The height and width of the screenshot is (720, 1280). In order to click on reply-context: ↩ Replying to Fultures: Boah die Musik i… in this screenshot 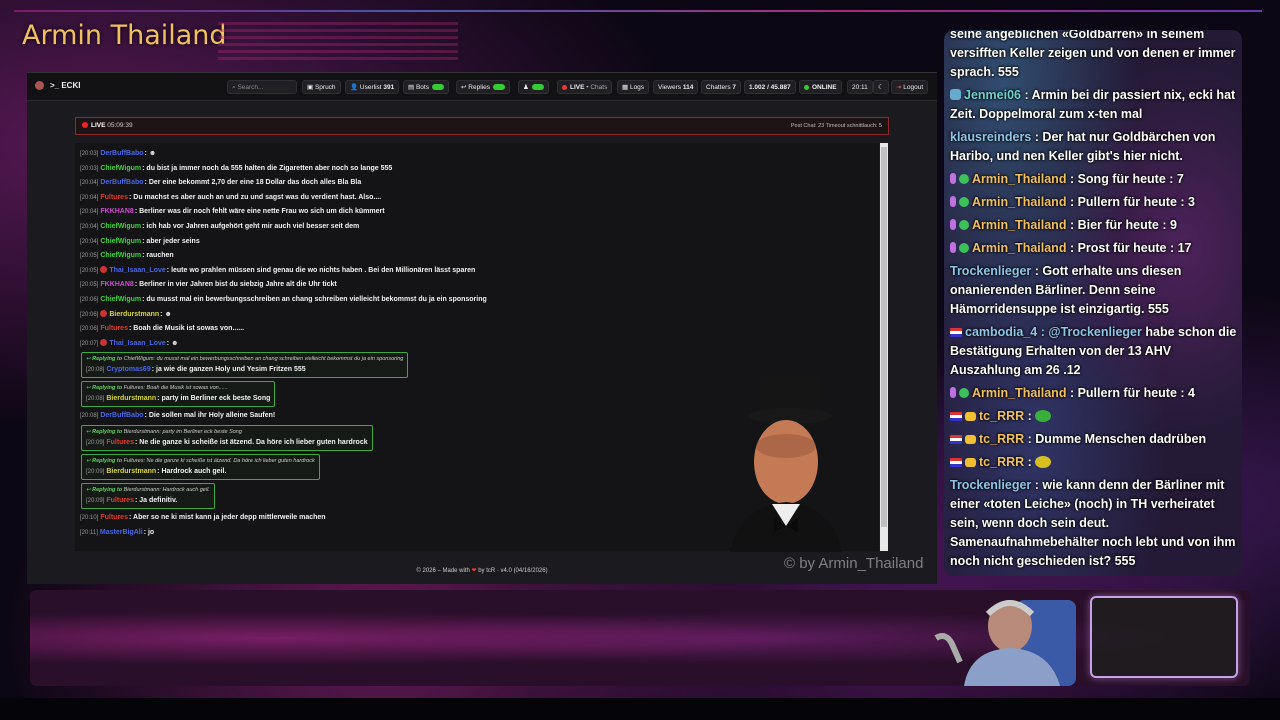, I will do `click(178, 388)`.